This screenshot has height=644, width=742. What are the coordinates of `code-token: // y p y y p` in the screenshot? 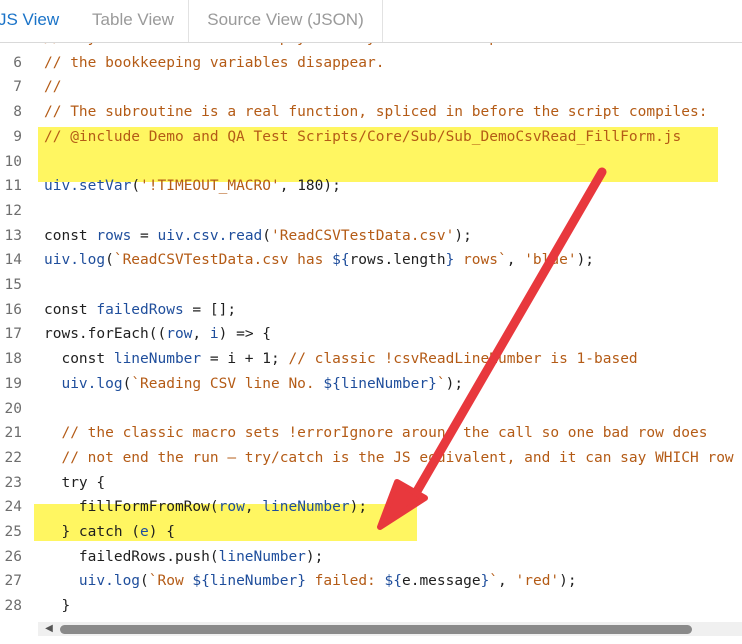 It's located at (271, 44).